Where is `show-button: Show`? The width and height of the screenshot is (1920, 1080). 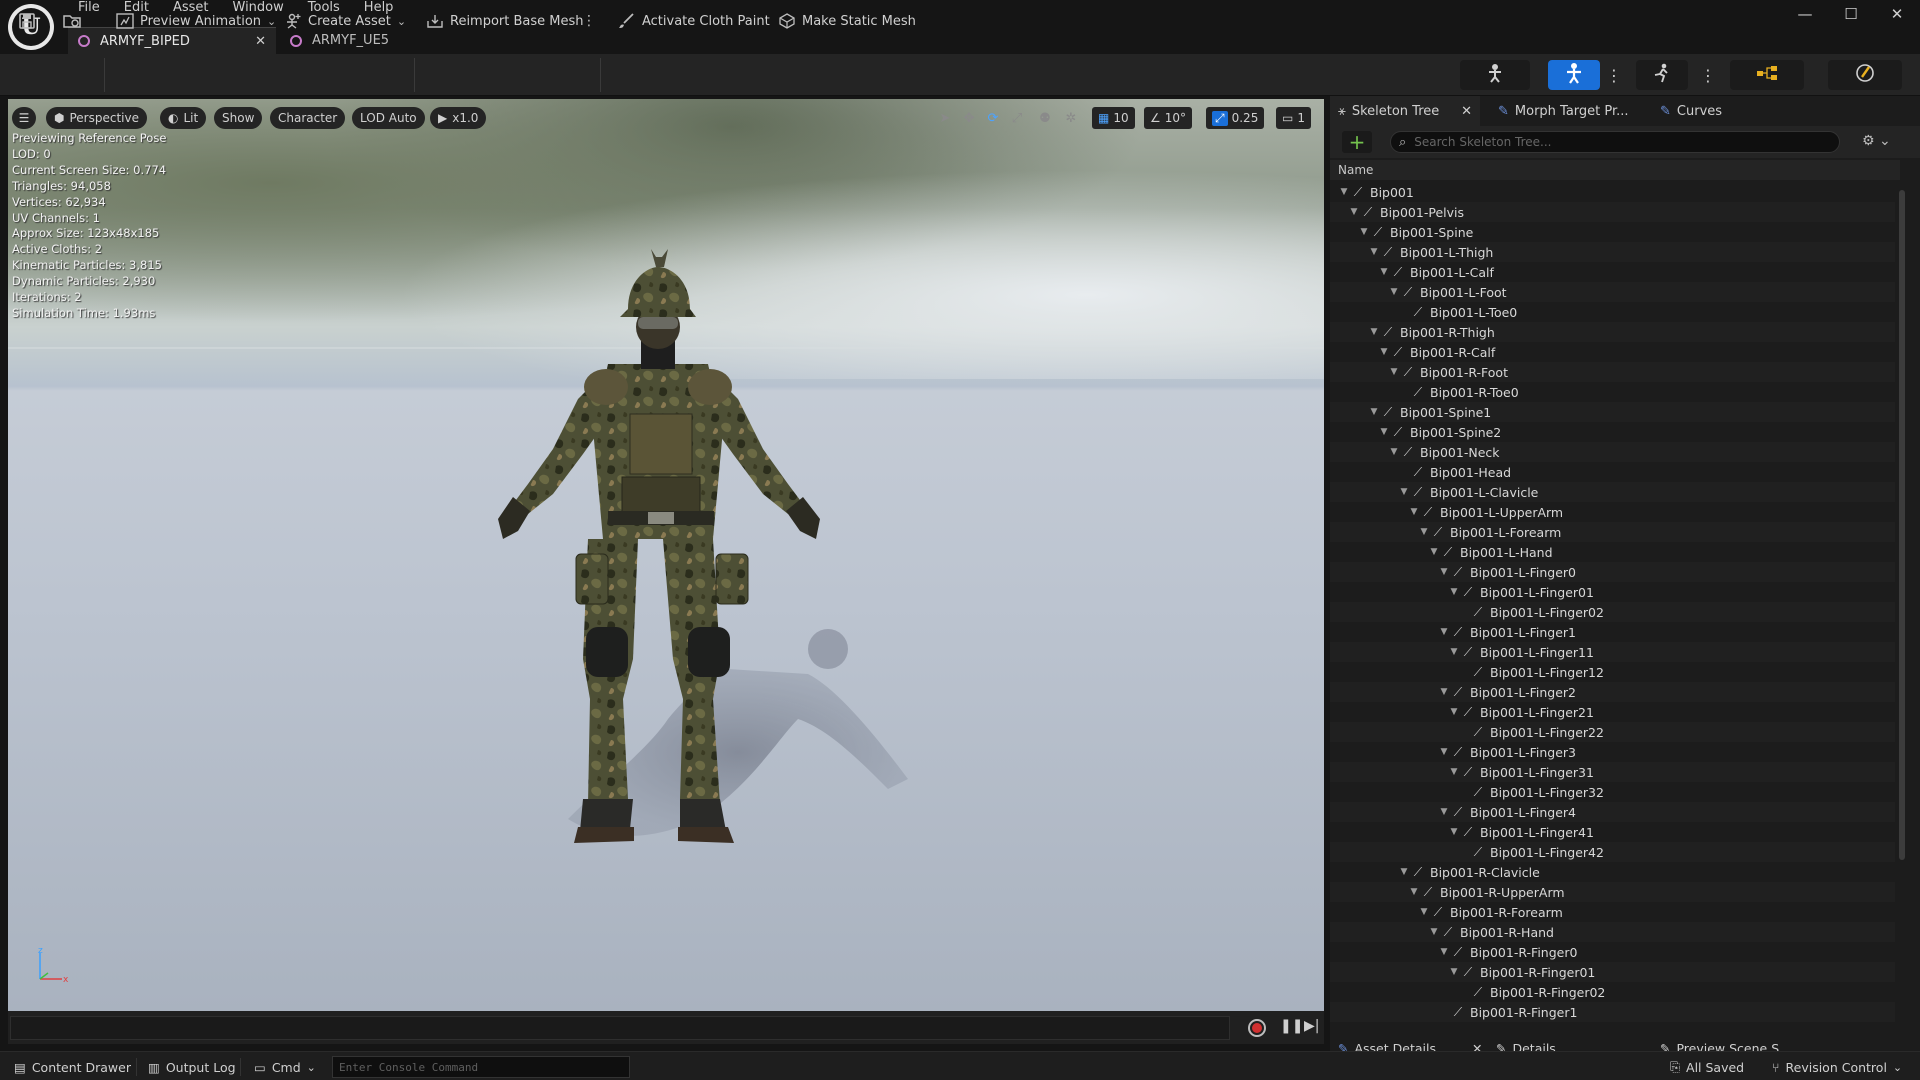 show-button: Show is located at coordinates (238, 118).